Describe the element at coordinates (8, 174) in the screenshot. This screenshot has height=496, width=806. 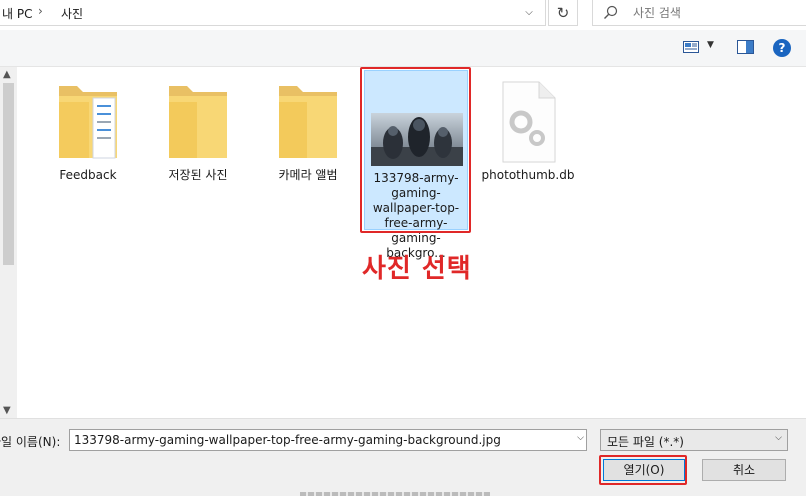
I see `scrollbar-thumb` at that location.